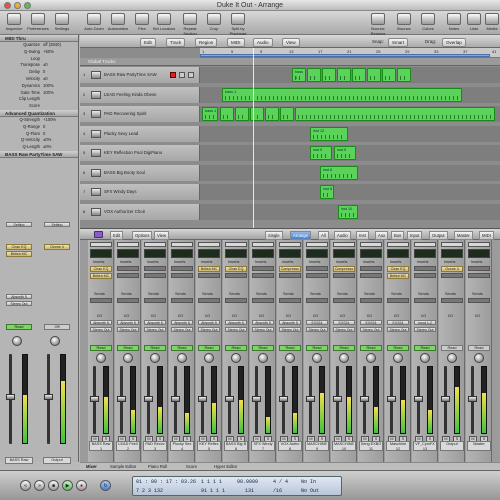 The image size is (500, 500). I want to click on midi-region, so click(329, 75).